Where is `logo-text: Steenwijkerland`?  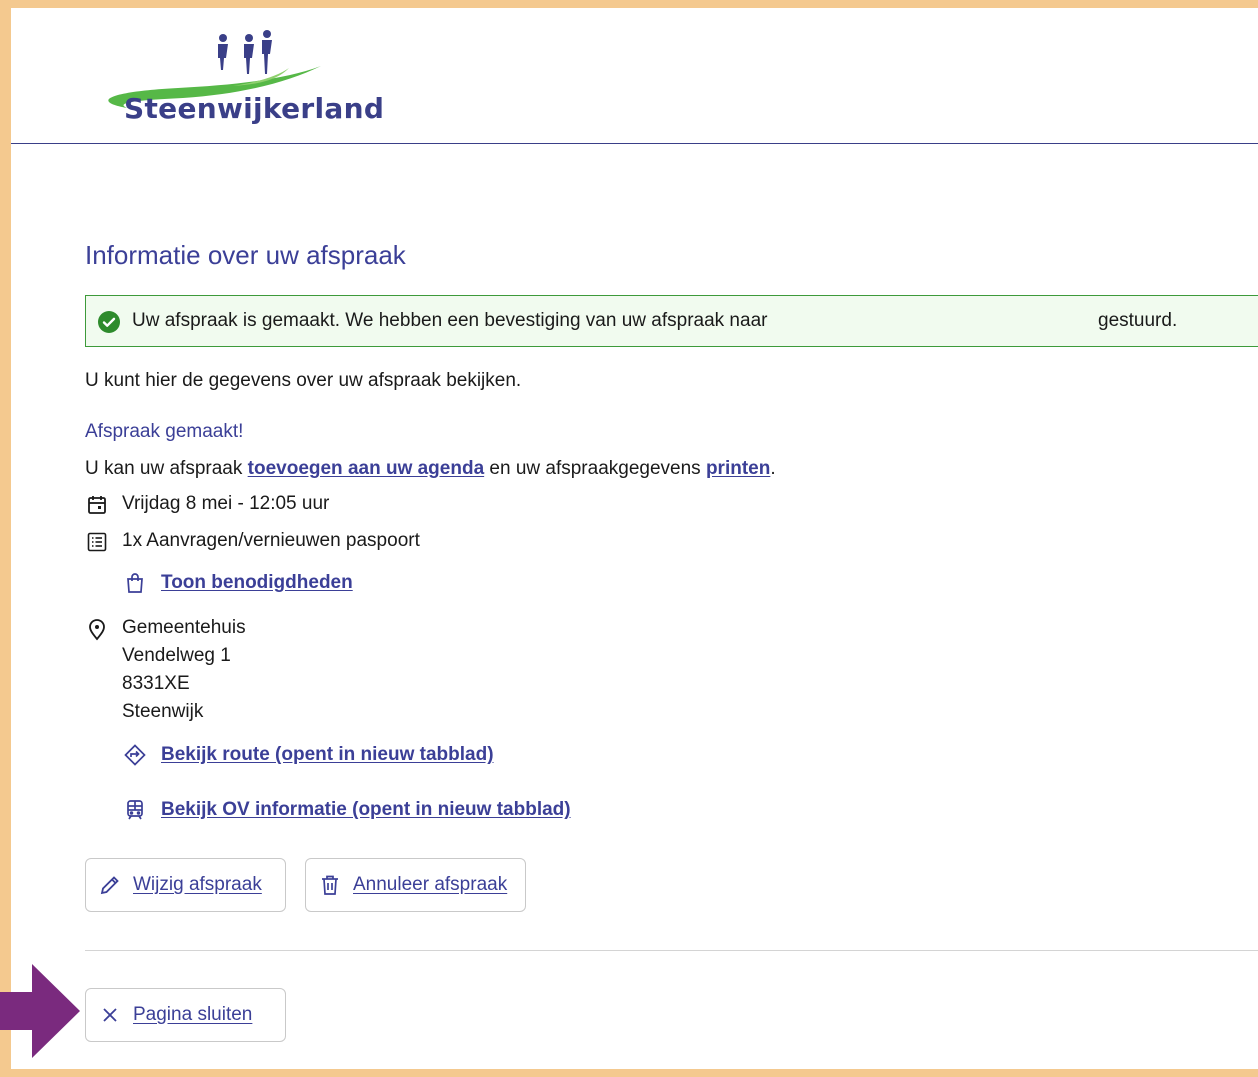 logo-text: Steenwijkerland is located at coordinates (254, 108).